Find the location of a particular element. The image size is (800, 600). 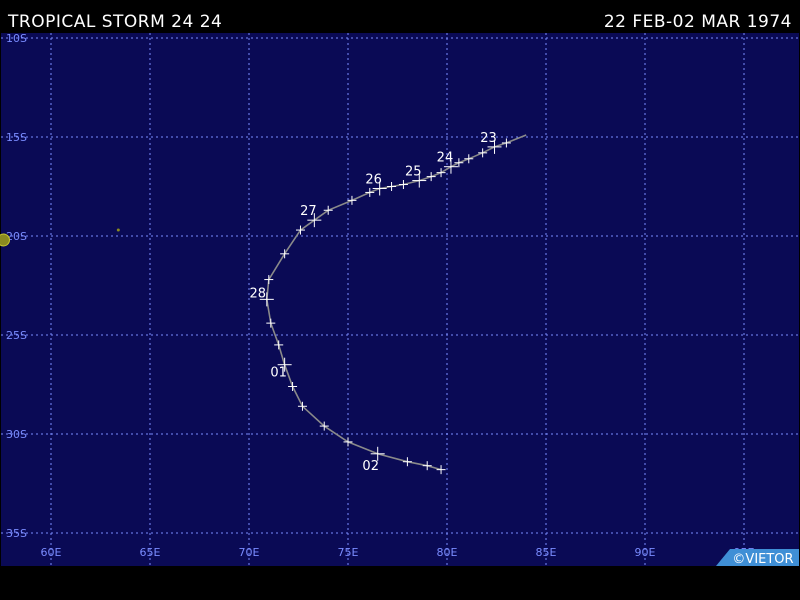

lat-tick-label: 10S is located at coordinates (16, 38).